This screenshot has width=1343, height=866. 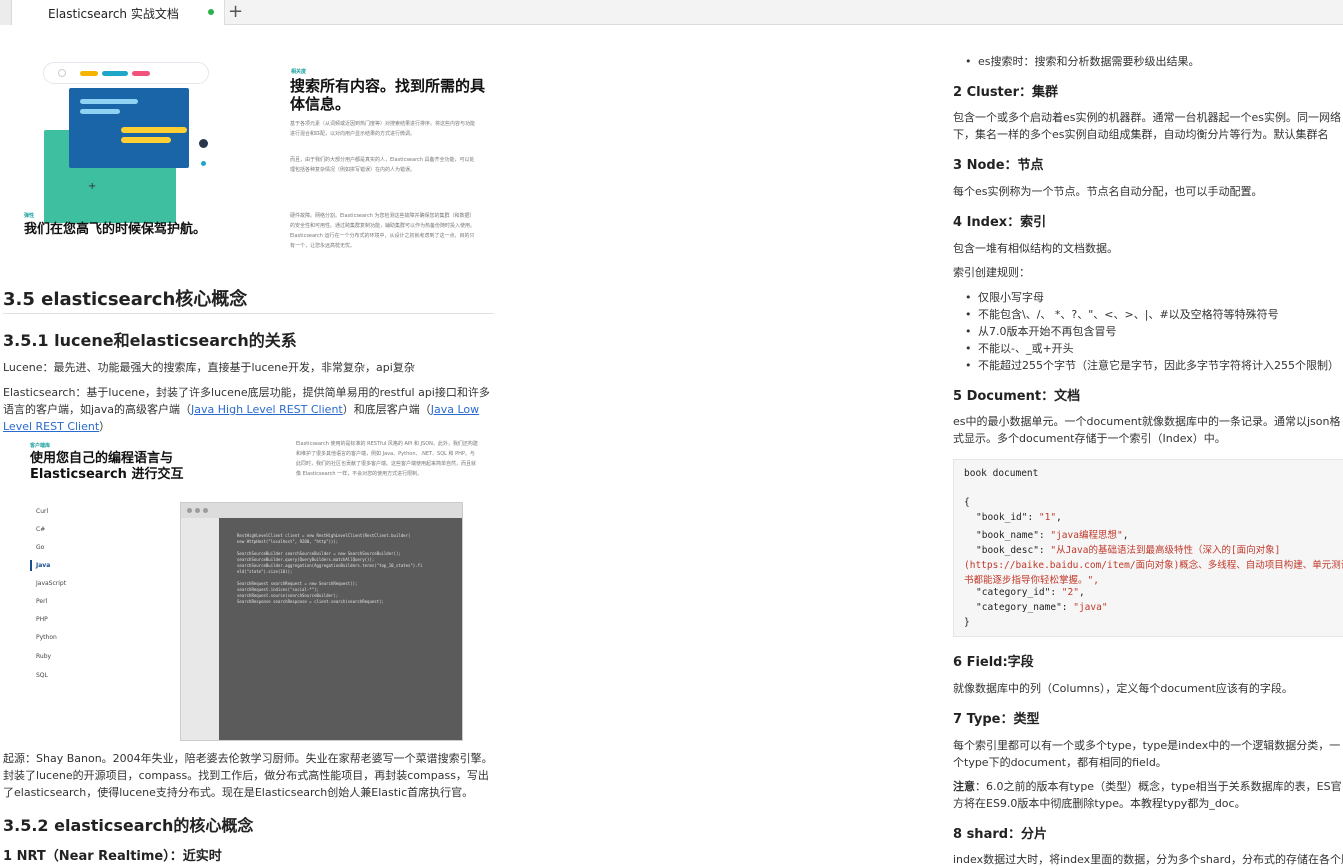 I want to click on illus-title-resilience: 我们在您高飞的时候保驾护航。, so click(x=115, y=229).